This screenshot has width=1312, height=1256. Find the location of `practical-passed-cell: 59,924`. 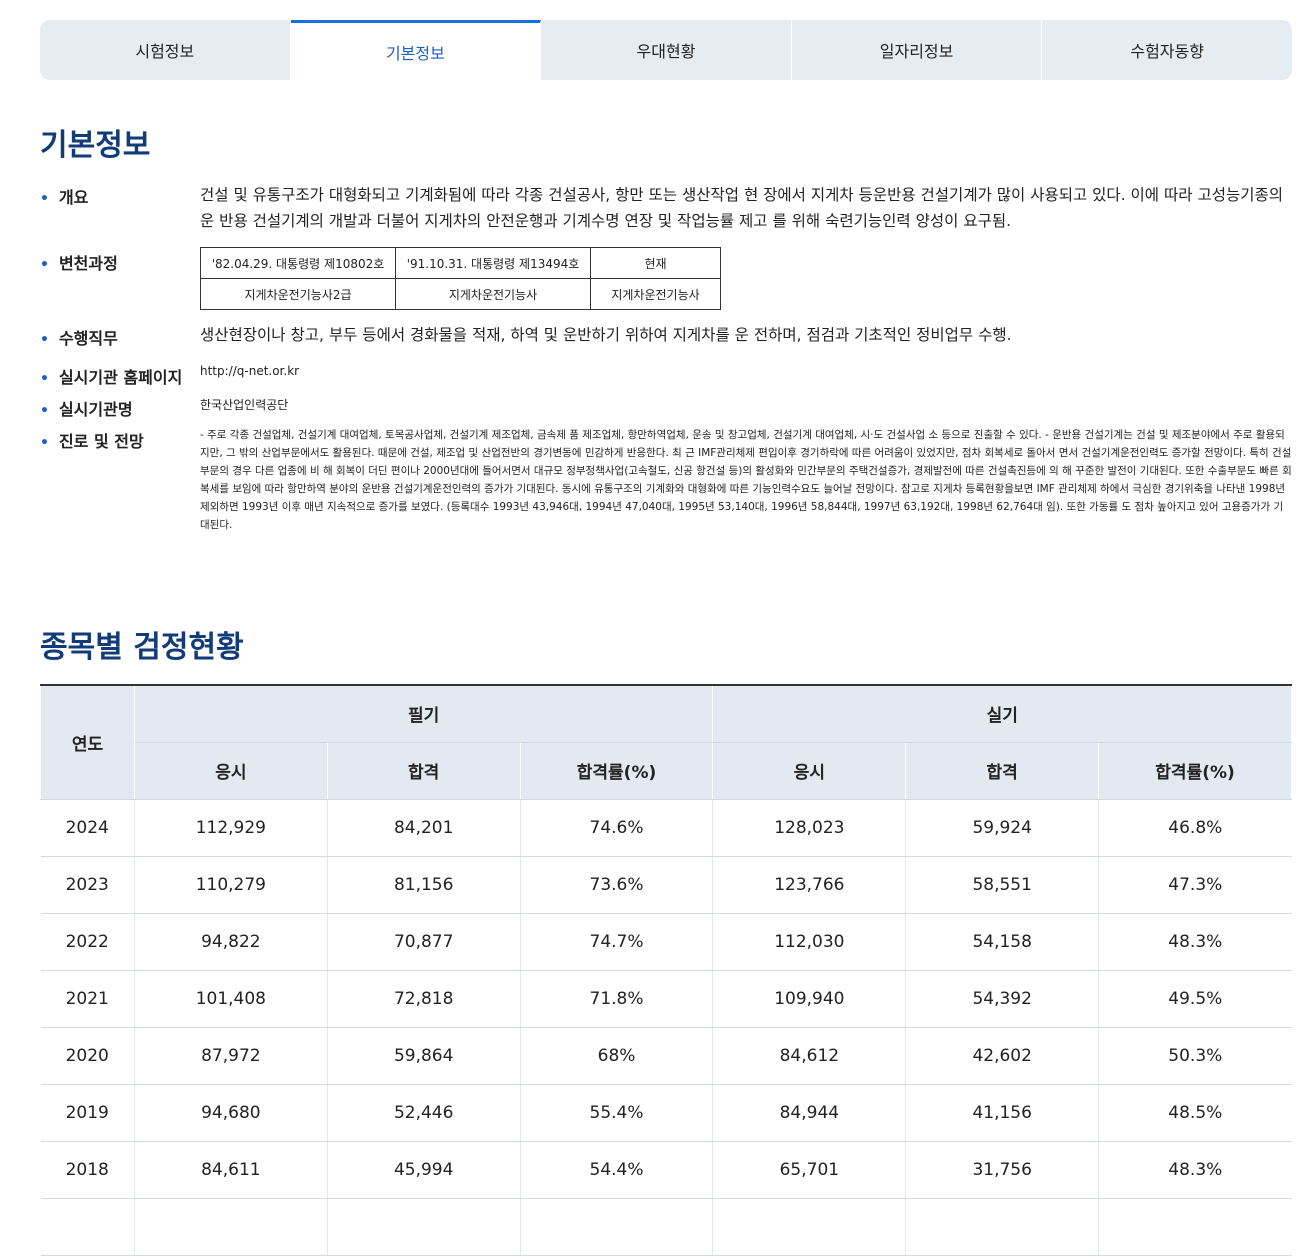

practical-passed-cell: 59,924 is located at coordinates (1002, 828).